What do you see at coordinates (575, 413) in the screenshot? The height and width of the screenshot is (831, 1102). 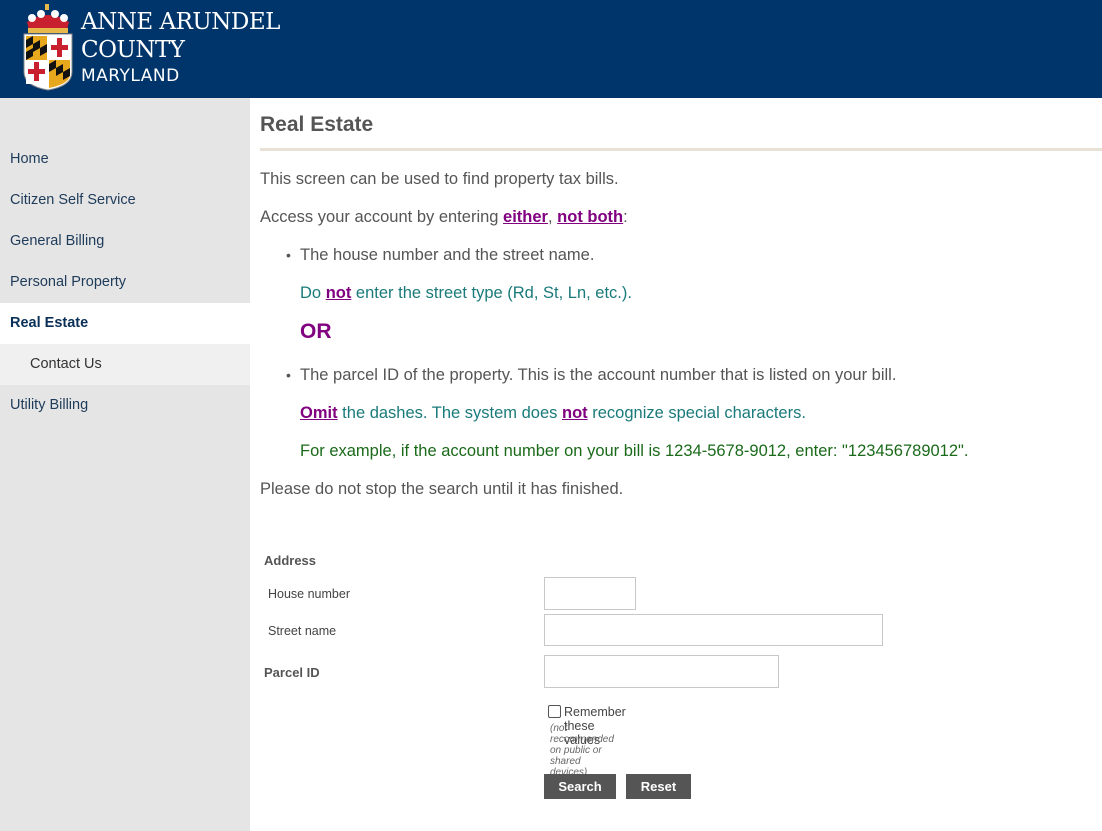 I see `emphasis-not-2: not` at bounding box center [575, 413].